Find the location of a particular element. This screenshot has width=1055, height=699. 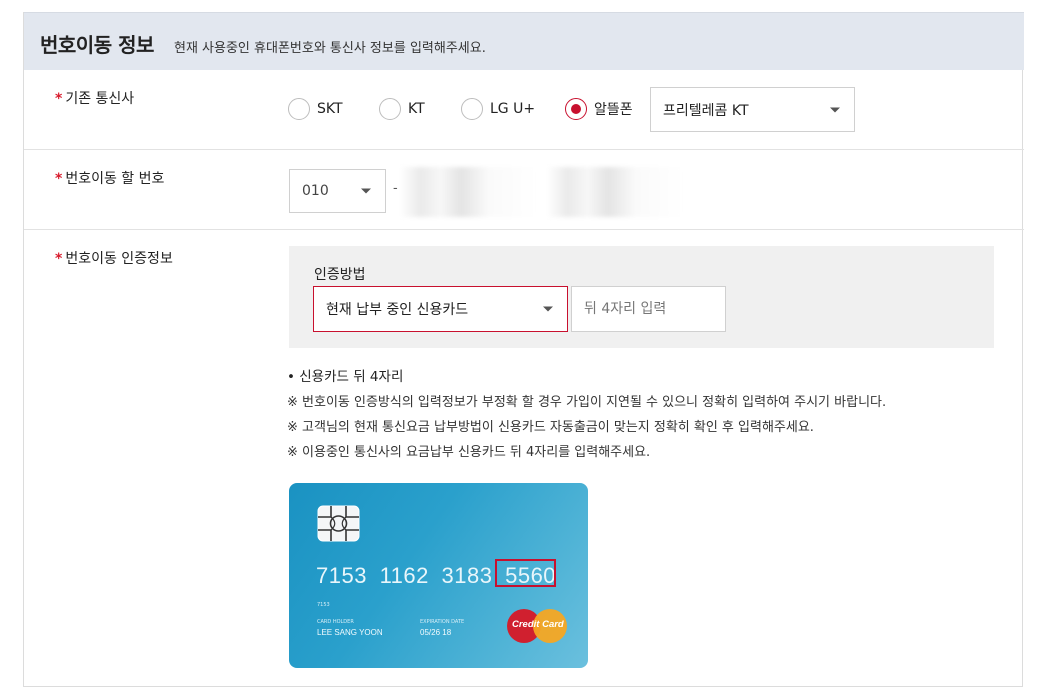

auth-method-value: 현재 납부 중인 신용카드 is located at coordinates (397, 310).